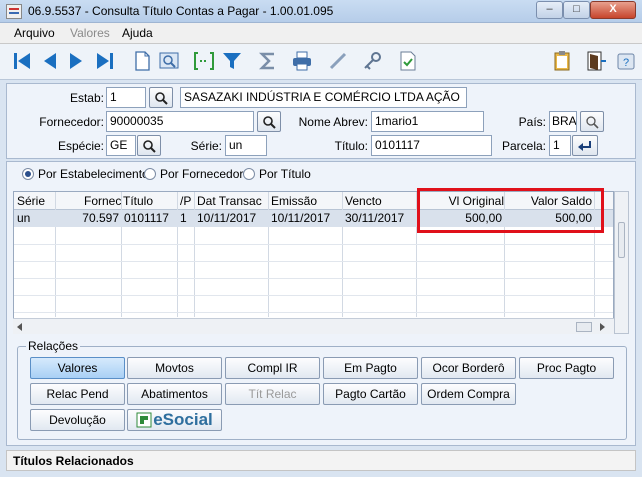  Describe the element at coordinates (174, 394) in the screenshot. I see `abatimentos-button: Abatimentos` at that location.